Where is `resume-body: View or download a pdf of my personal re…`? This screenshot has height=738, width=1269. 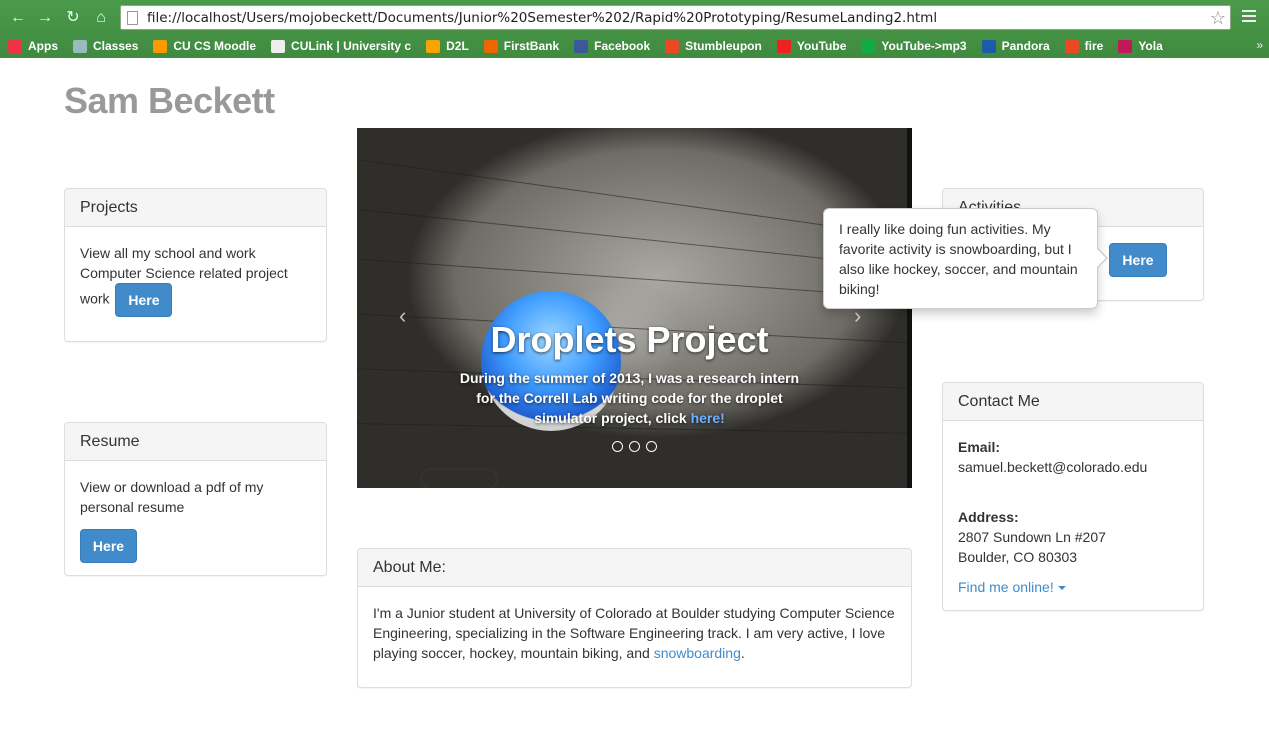
resume-body: View or download a pdf of my personal re… is located at coordinates (195, 520).